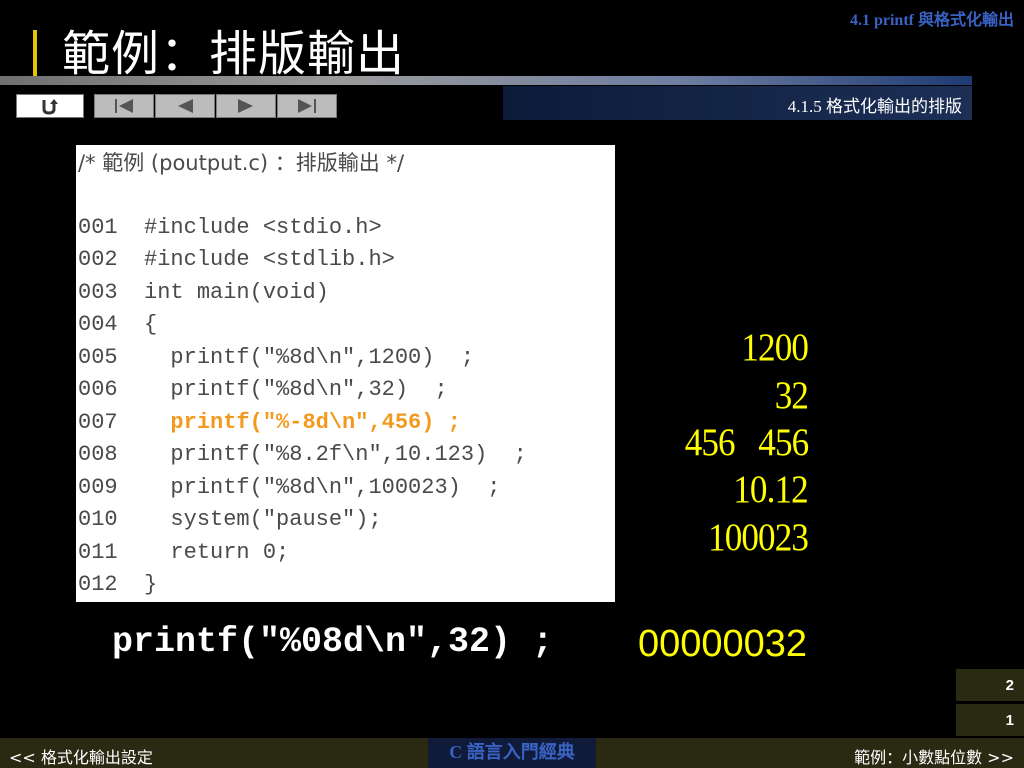  I want to click on footer-bar: << 格式化輸出設定 C 語言入門經典 範例：小數點位數 >>, so click(512, 753).